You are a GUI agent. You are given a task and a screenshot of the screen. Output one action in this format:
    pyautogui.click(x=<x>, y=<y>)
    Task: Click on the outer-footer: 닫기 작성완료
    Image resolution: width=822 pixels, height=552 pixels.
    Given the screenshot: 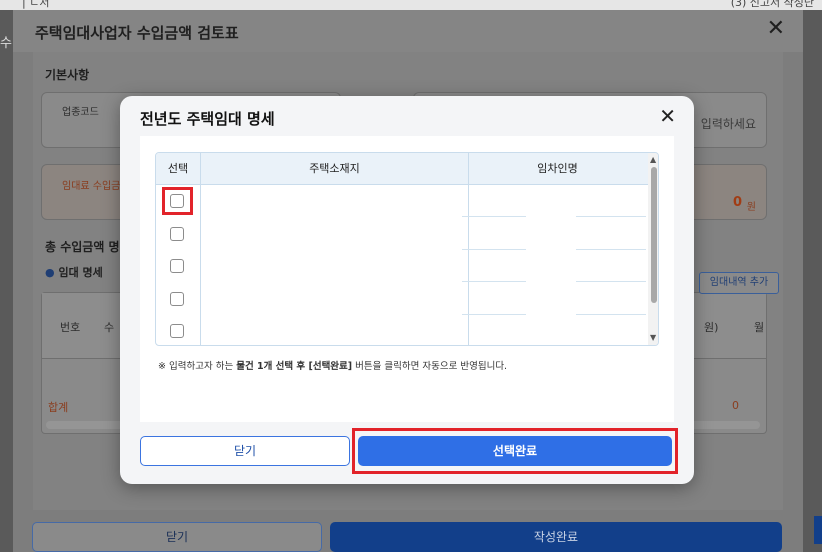 What is the action you would take?
    pyautogui.click(x=407, y=537)
    